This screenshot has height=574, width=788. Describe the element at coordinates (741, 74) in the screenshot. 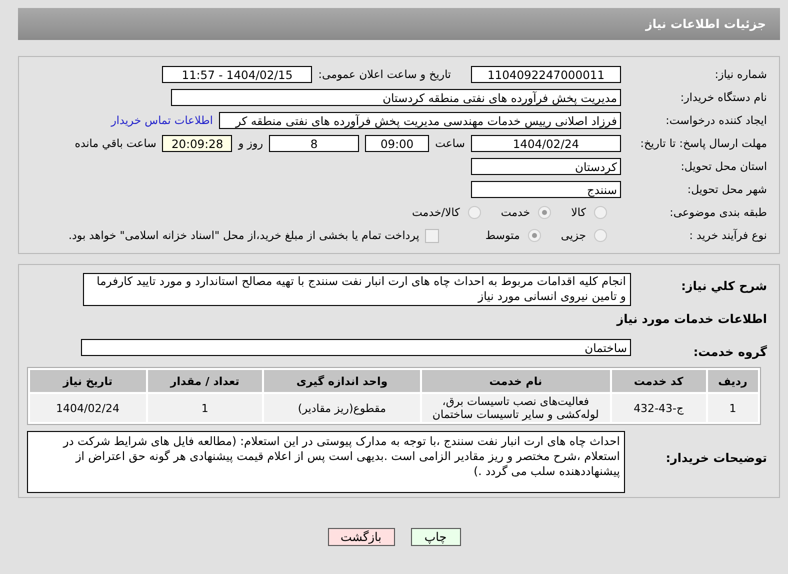

I see `field-label: شماره نیاز:` at that location.